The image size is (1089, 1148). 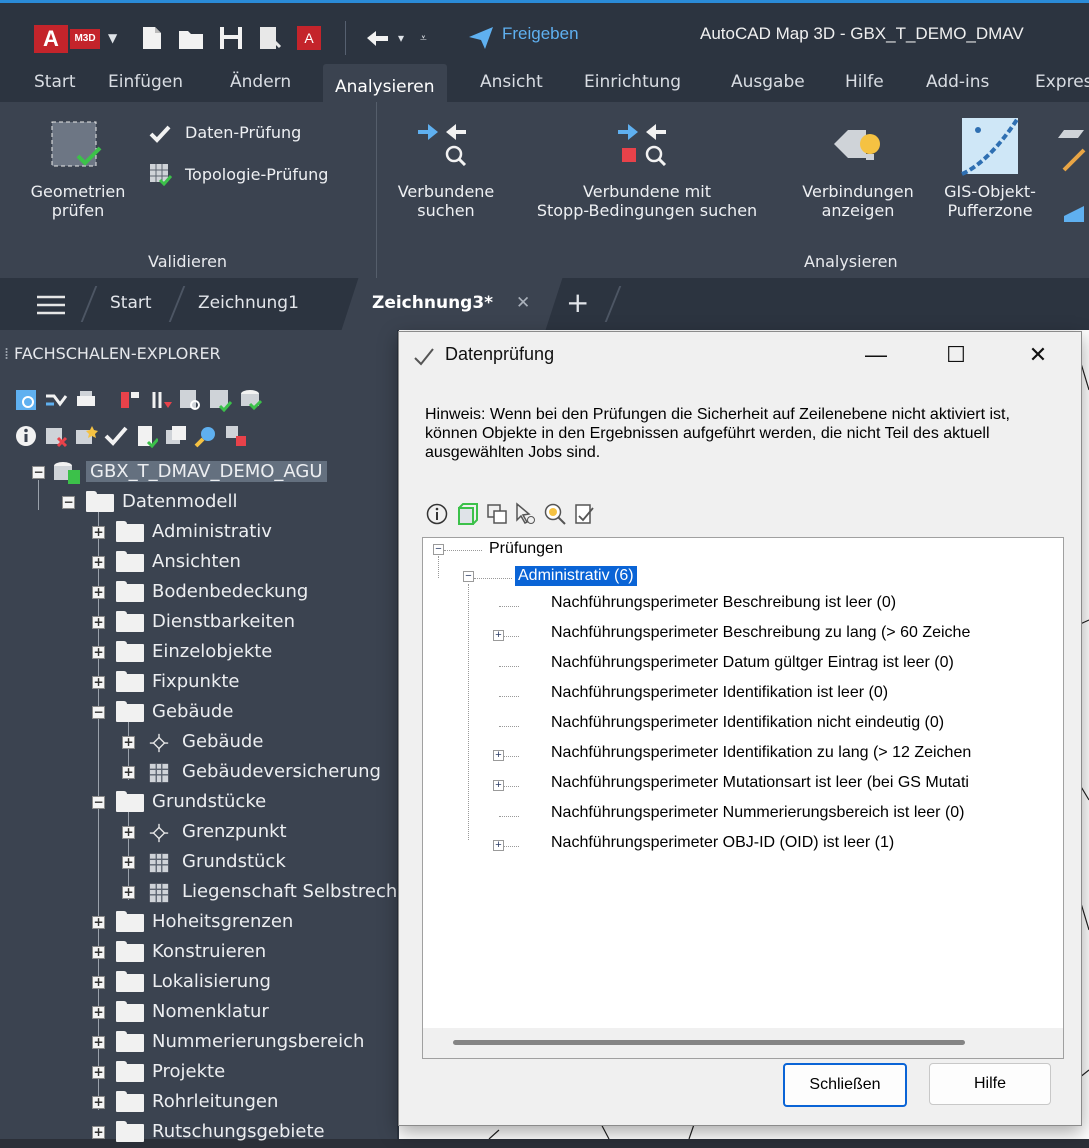 What do you see at coordinates (1038, 355) in the screenshot?
I see `close-window-button: ✕` at bounding box center [1038, 355].